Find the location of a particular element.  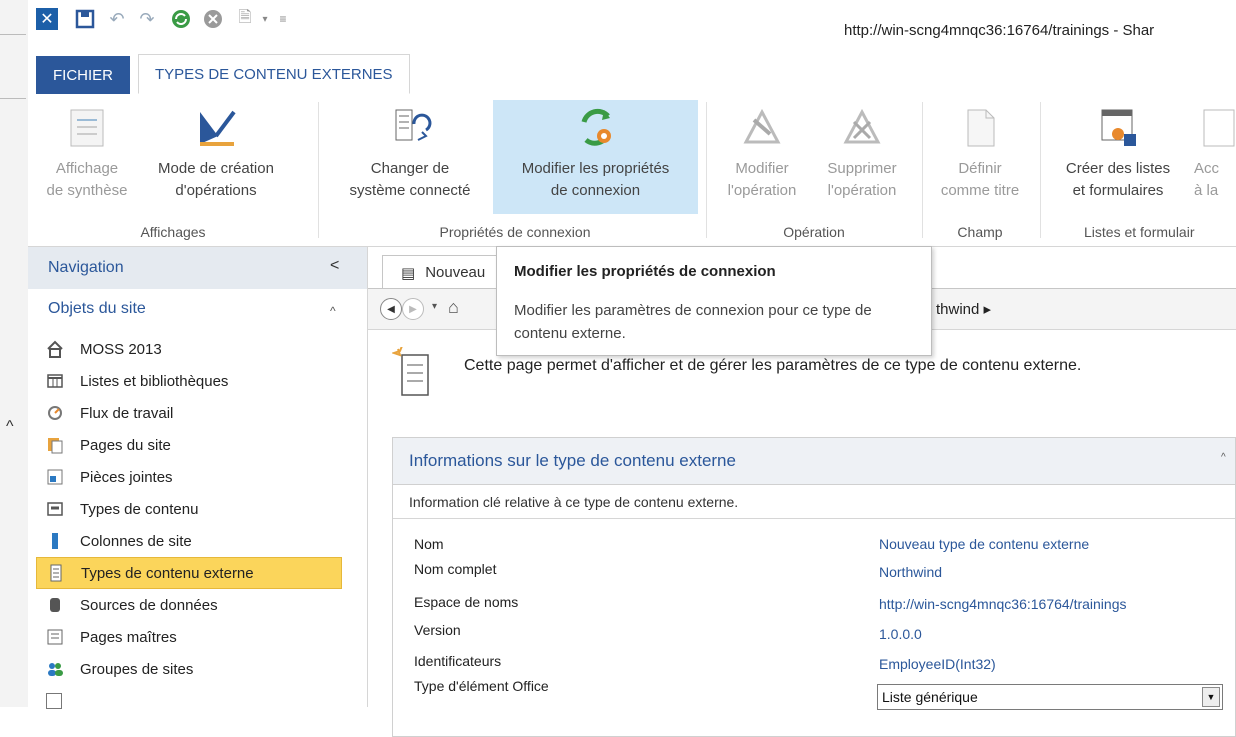

expand-caret-icon: ^ is located at coordinates (10, 427).